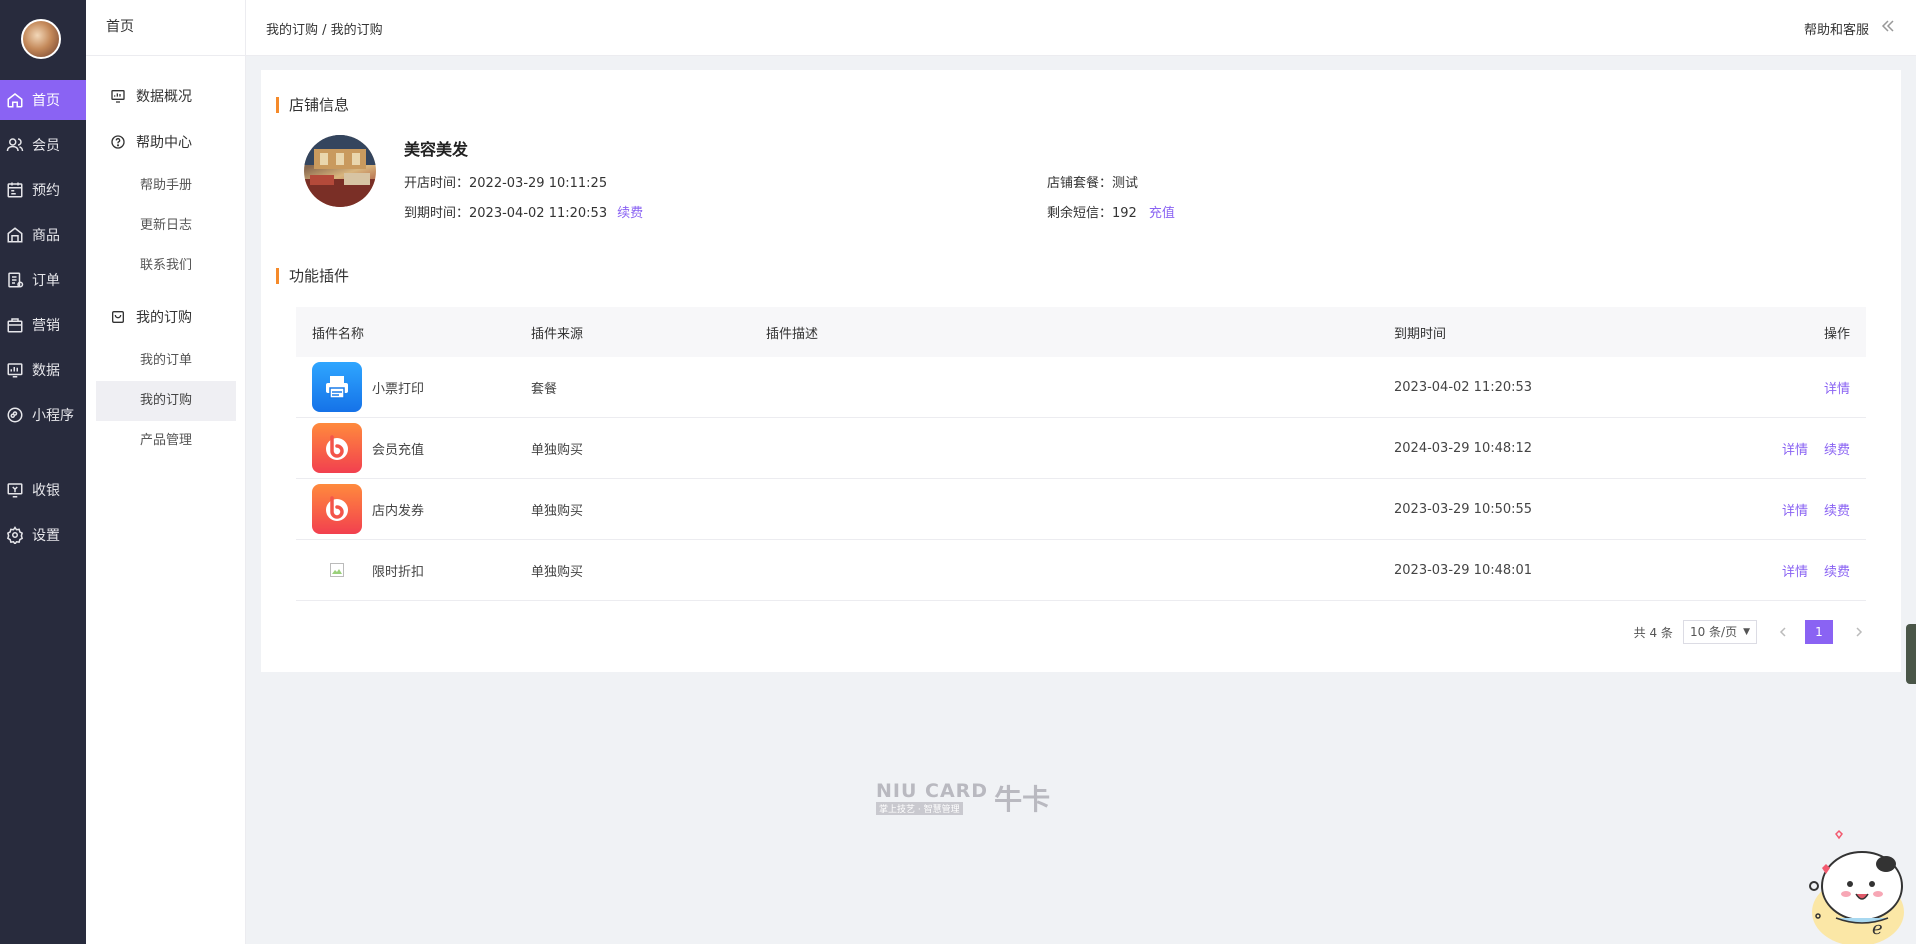  I want to click on plugin-expire: 2023-03-29 10:48:01, so click(1463, 570).